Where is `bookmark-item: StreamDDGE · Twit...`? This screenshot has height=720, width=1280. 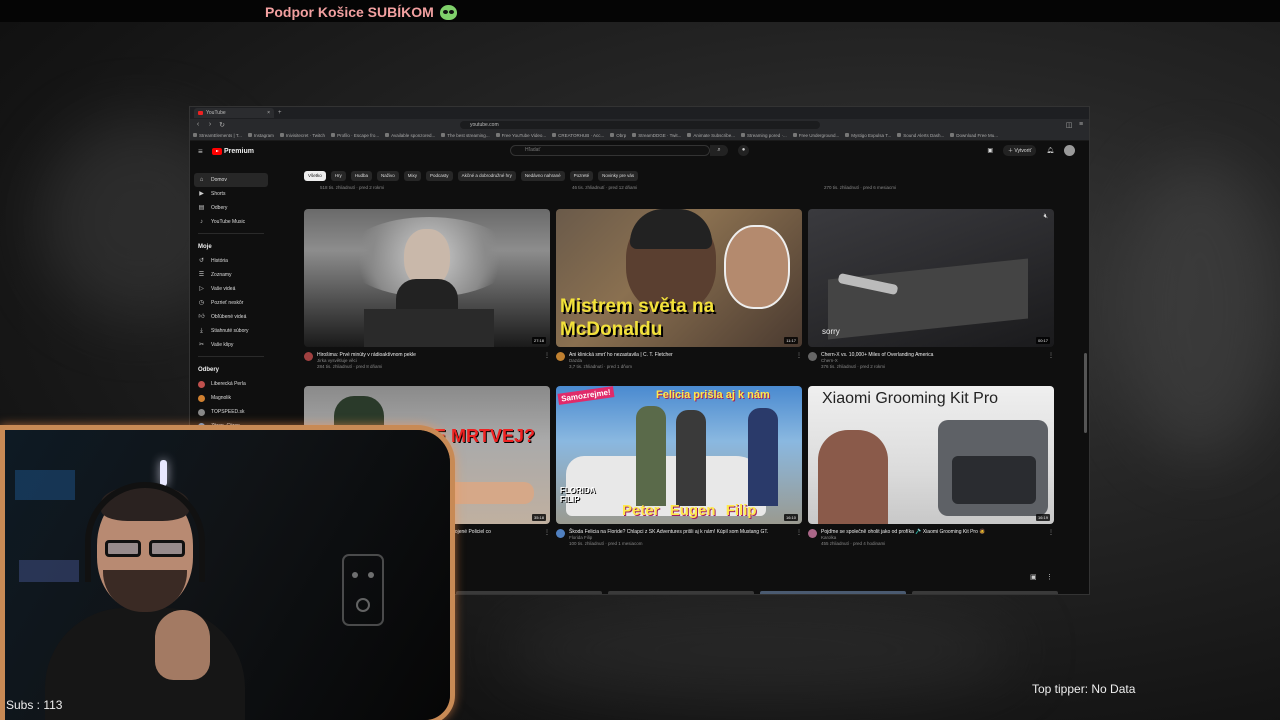
bookmark-item: StreamDDGE · Twit... is located at coordinates (656, 135).